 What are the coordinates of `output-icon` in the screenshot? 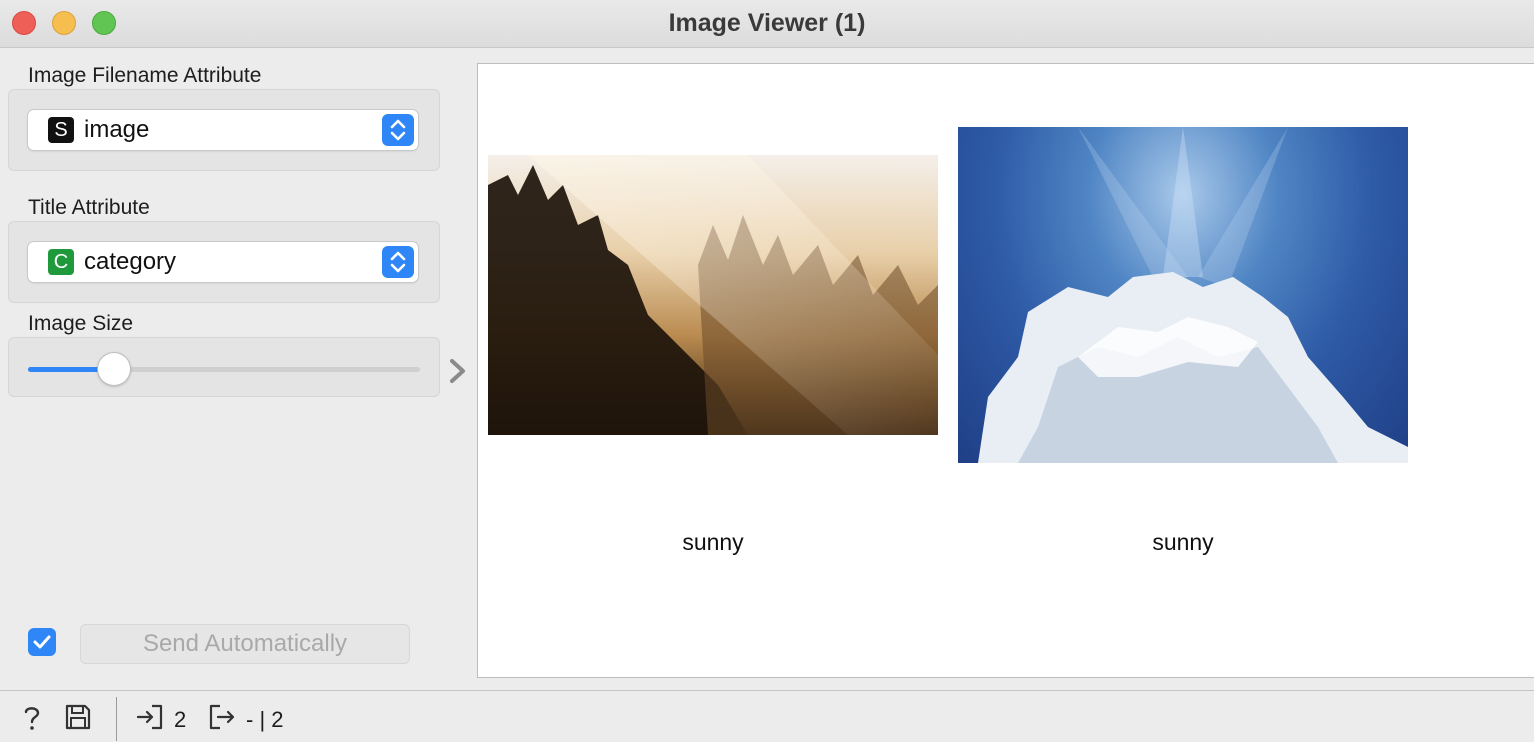 It's located at (222, 719).